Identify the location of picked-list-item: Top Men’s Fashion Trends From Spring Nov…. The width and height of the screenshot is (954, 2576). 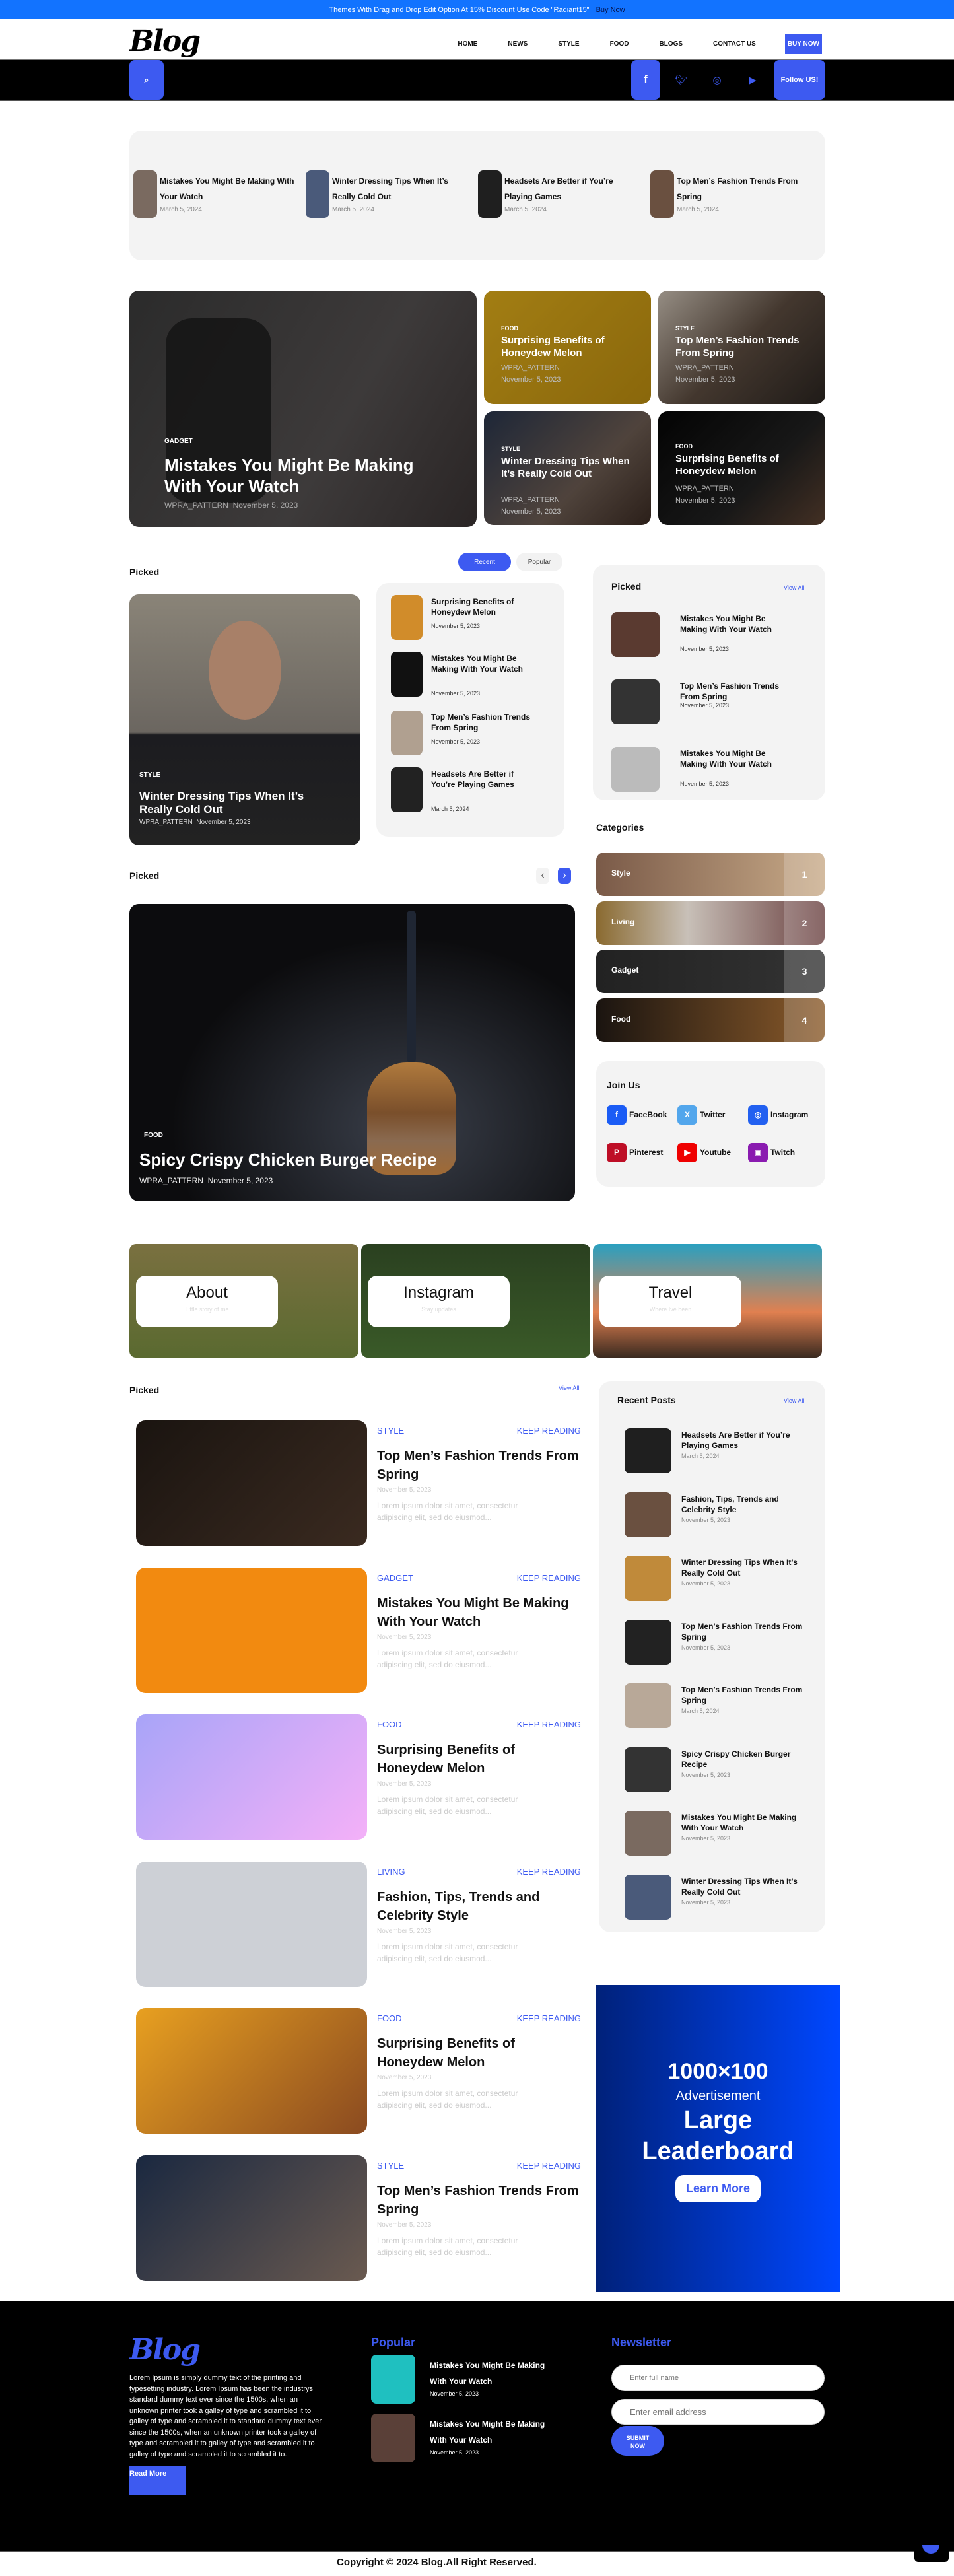
(473, 734).